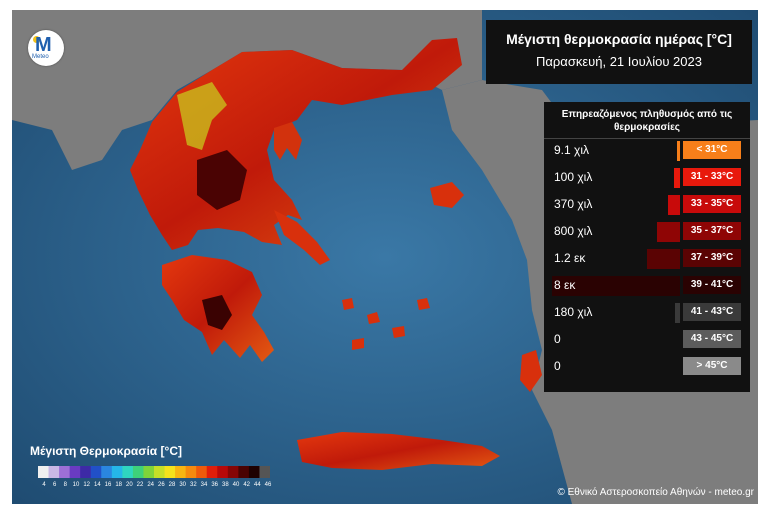  What do you see at coordinates (86, 485) in the screenshot?
I see `colorbar-tick-label: 12` at bounding box center [86, 485].